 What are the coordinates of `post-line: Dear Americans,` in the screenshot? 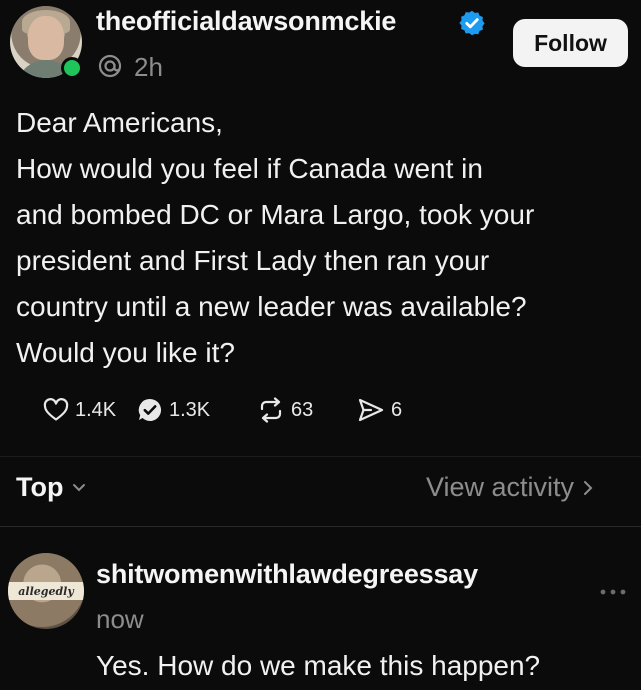 It's located at (119, 122).